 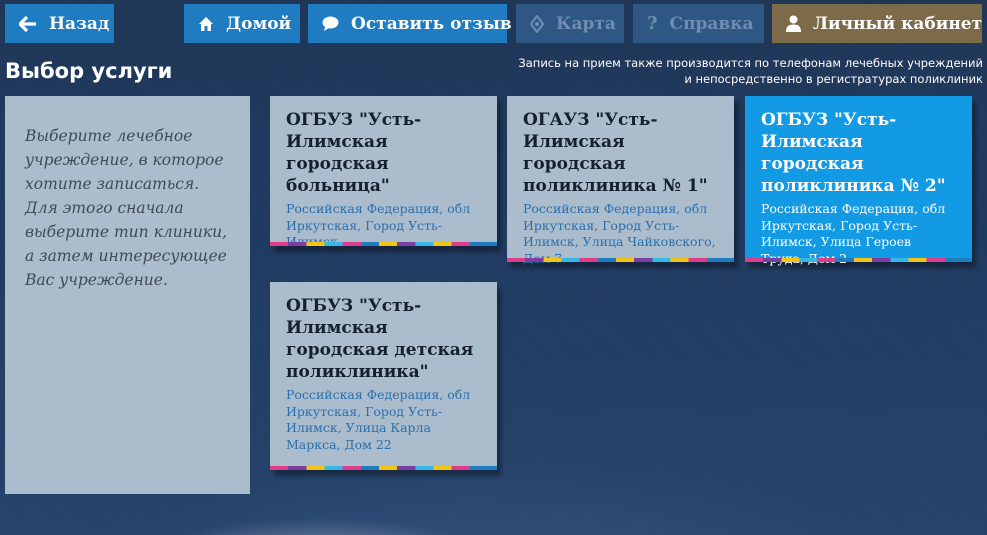 I want to click on back-label: Назад, so click(x=79, y=23).